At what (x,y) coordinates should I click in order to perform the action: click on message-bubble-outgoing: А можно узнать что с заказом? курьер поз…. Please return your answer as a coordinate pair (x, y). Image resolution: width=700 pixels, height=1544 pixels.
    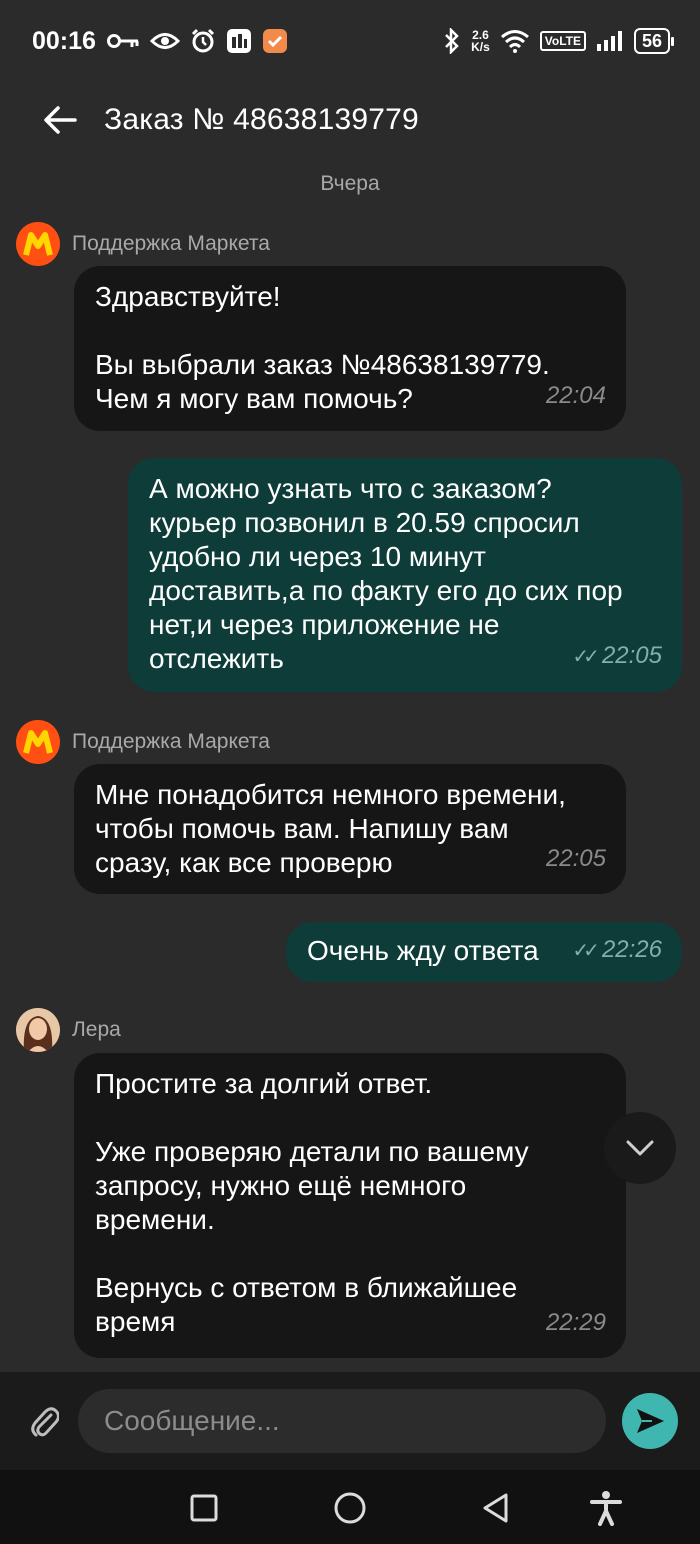
    Looking at the image, I should click on (405, 575).